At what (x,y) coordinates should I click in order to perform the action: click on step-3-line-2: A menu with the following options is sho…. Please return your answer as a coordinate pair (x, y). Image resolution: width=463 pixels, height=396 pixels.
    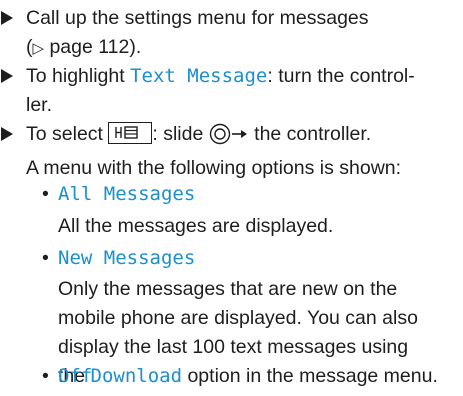
    Looking at the image, I should click on (214, 168).